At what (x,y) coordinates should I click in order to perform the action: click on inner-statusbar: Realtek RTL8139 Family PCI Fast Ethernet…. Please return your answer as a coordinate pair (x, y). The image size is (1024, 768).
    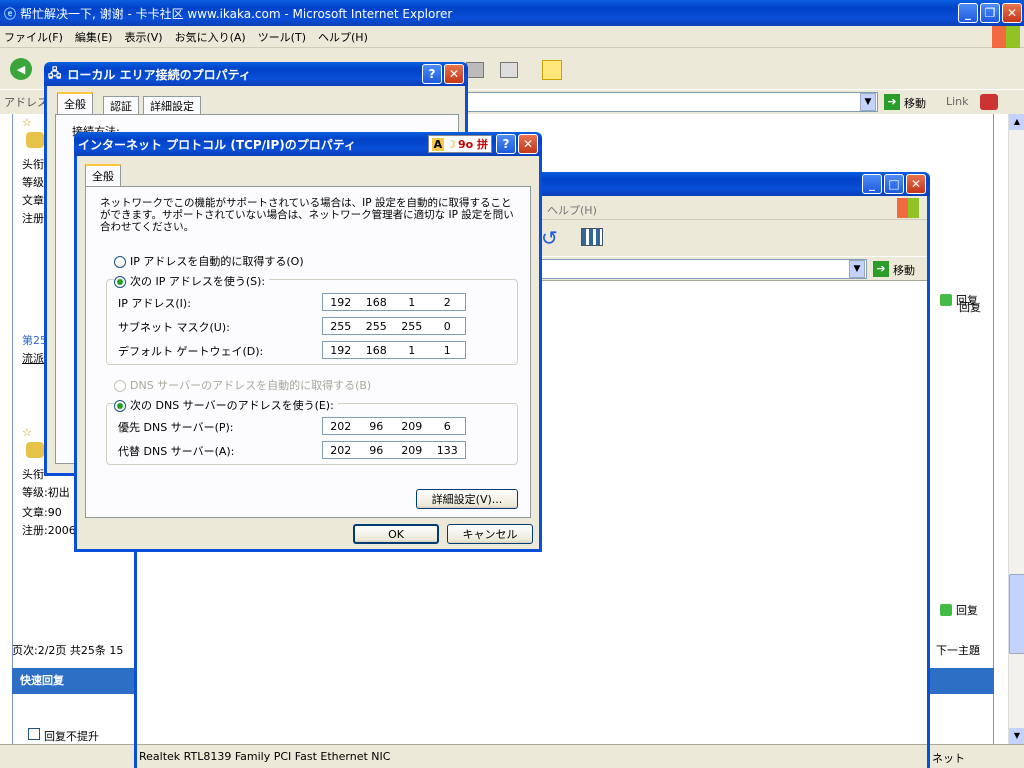
    Looking at the image, I should click on (532, 756).